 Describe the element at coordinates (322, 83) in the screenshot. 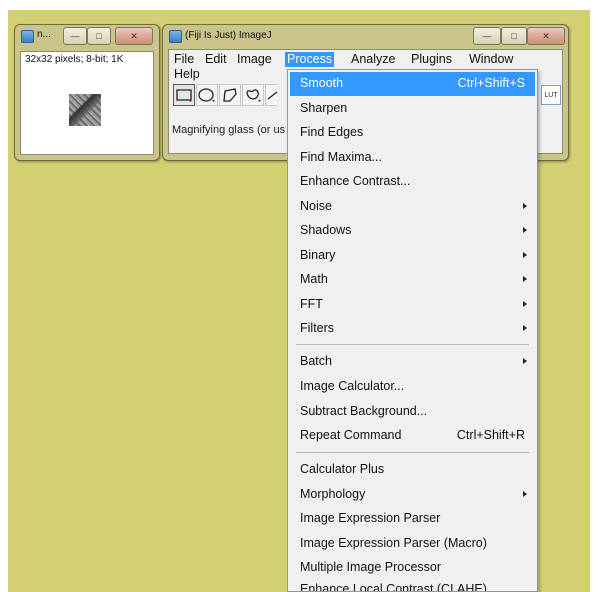

I see `menu-item-label: Smooth` at that location.